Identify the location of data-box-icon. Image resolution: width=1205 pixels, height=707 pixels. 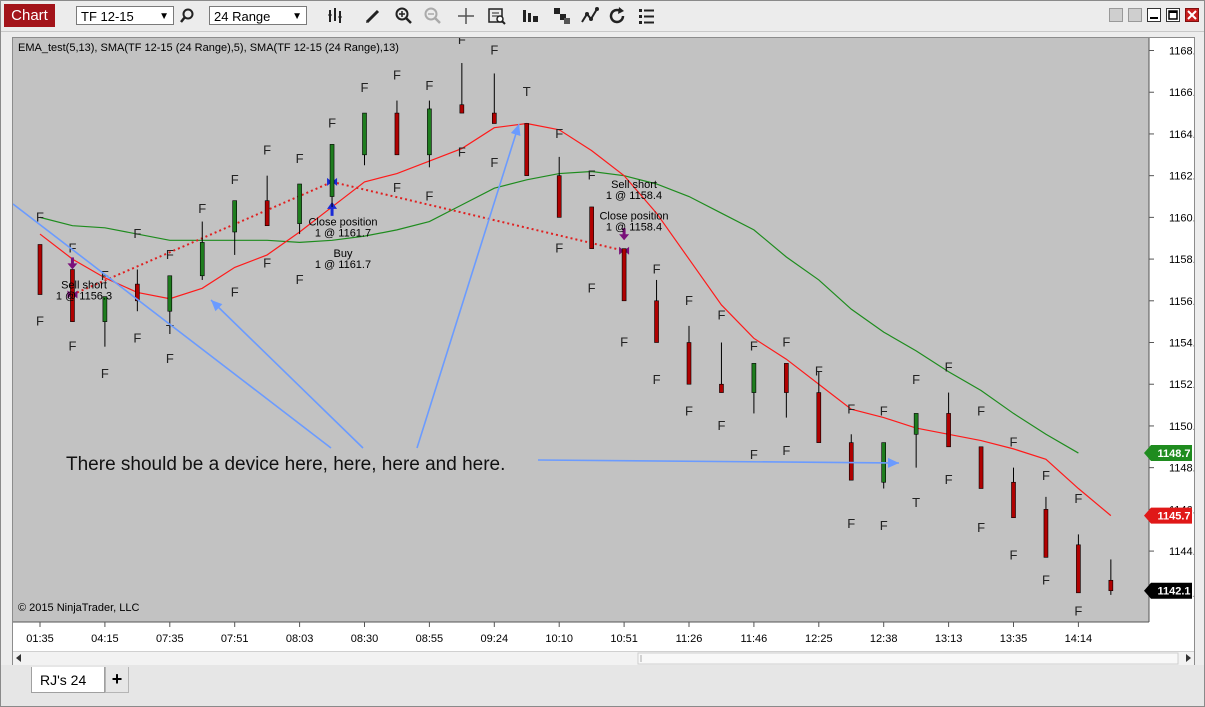
(497, 16).